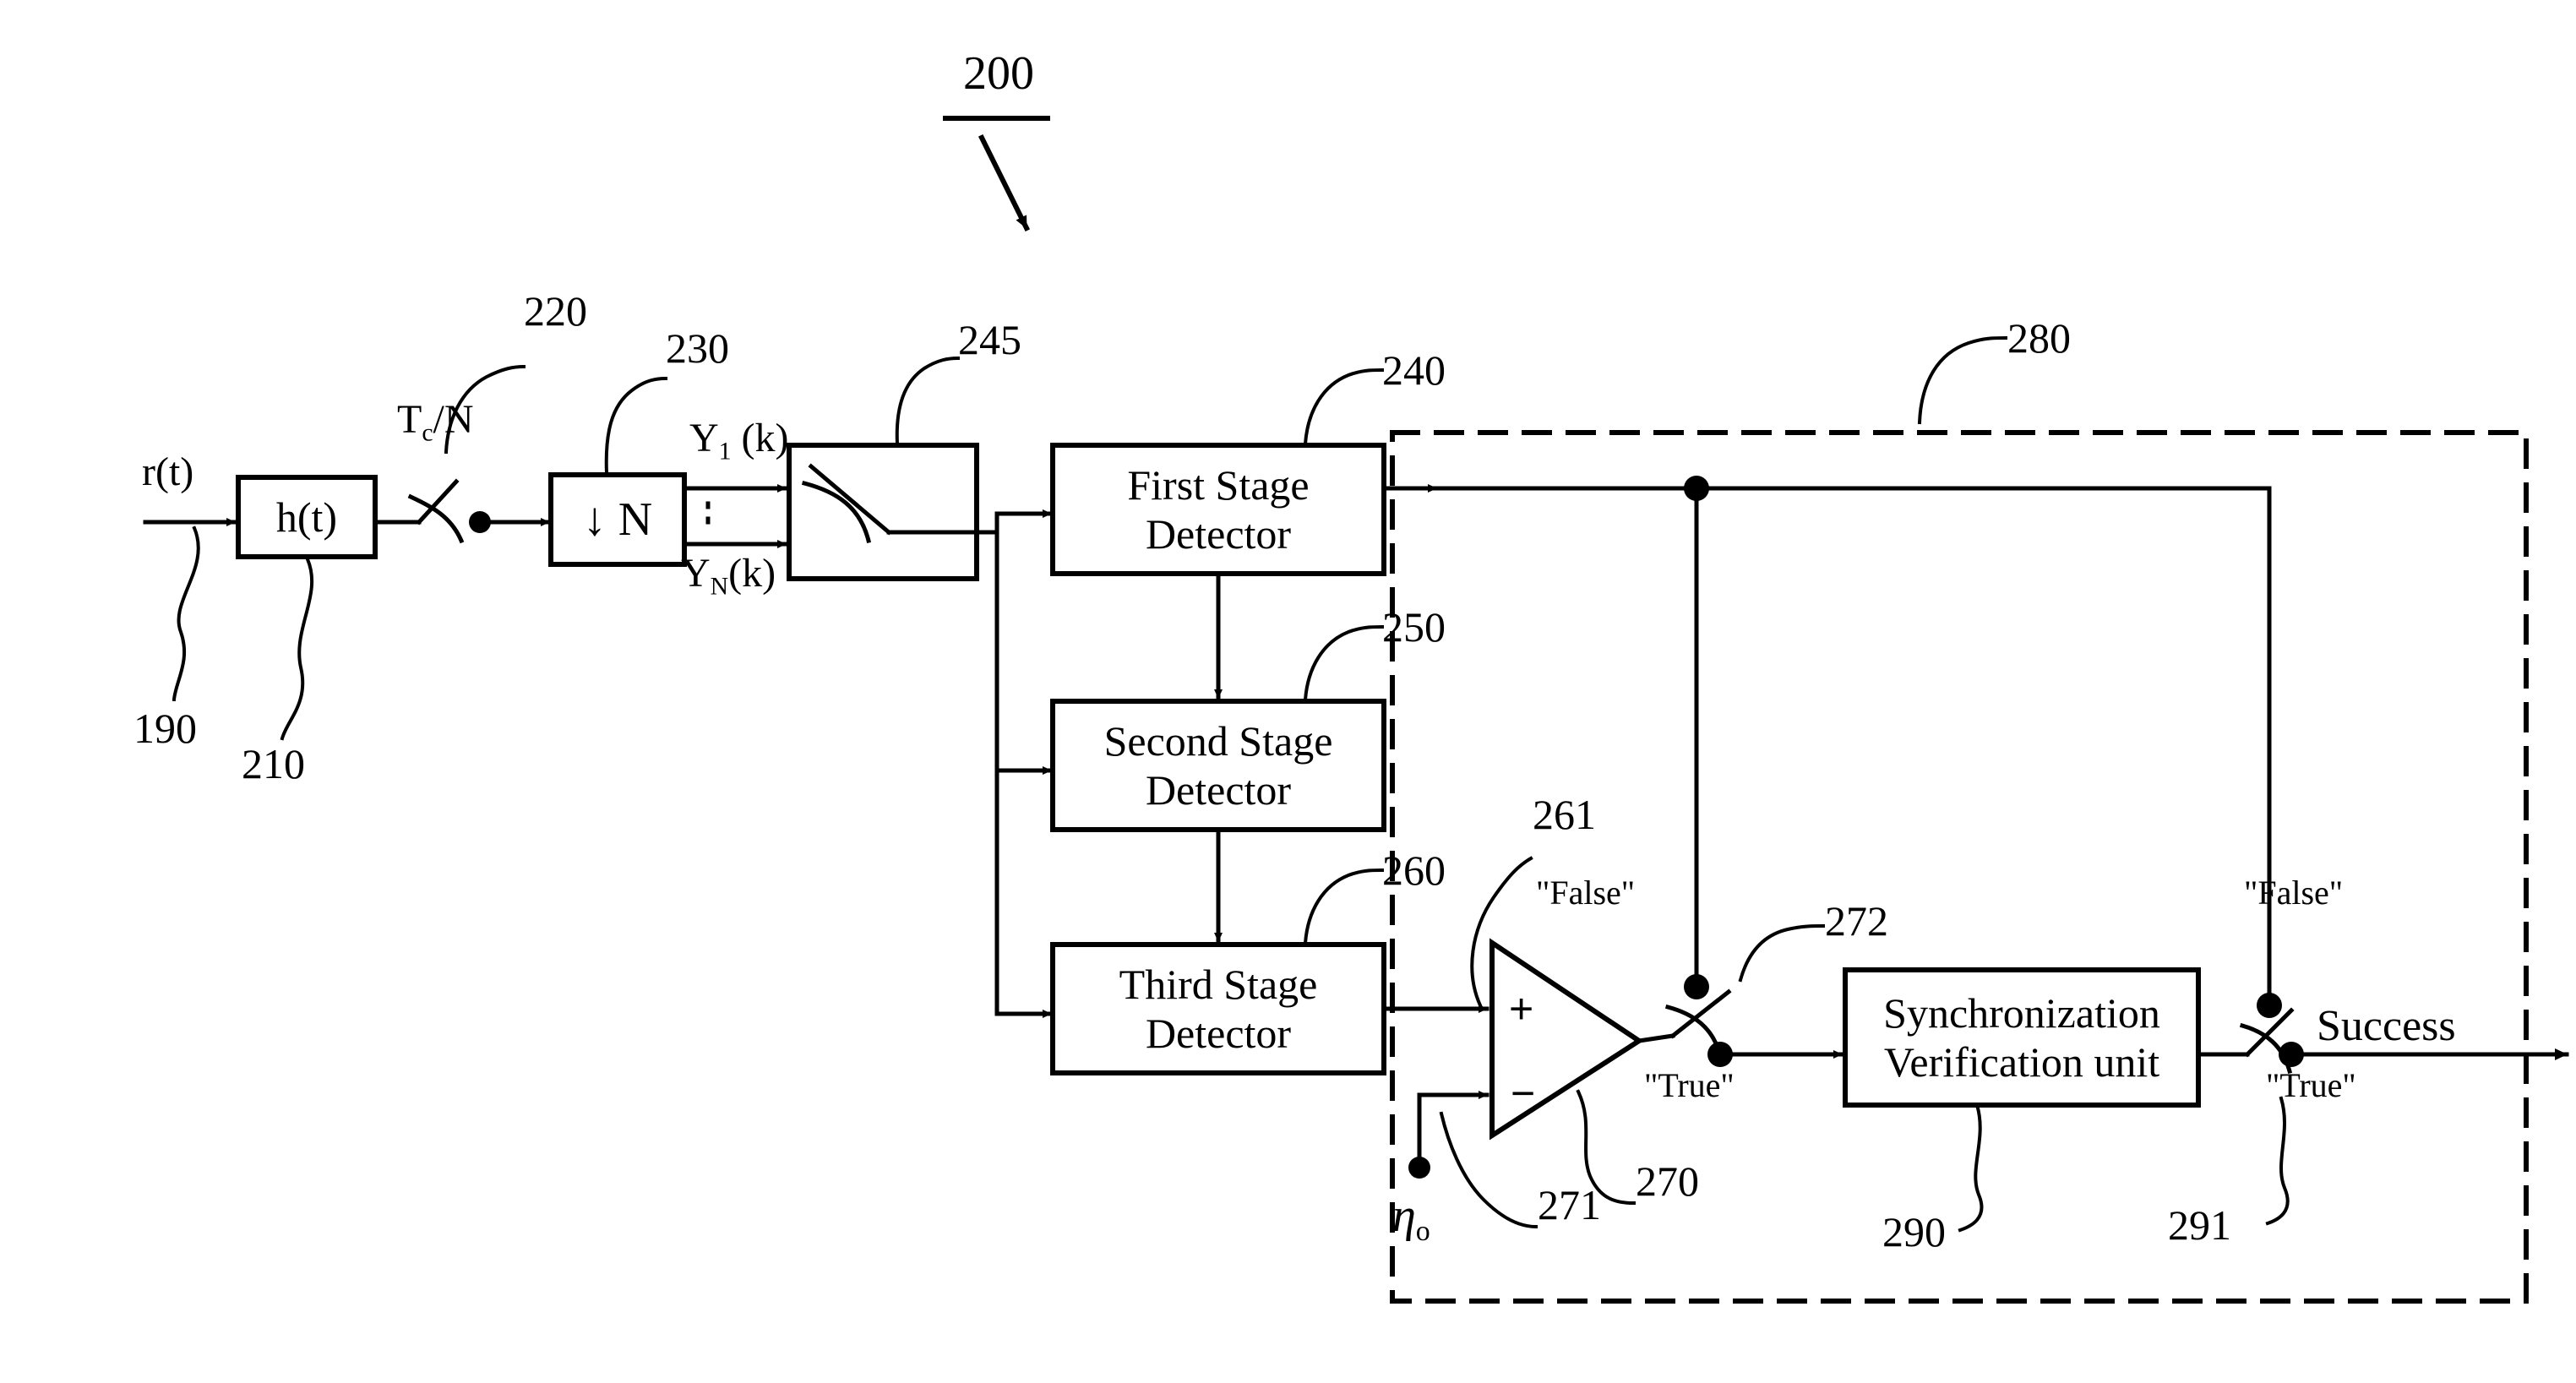 The height and width of the screenshot is (1383, 2576). Describe the element at coordinates (1404, 1216) in the screenshot. I see `threshold-symbol: η` at that location.